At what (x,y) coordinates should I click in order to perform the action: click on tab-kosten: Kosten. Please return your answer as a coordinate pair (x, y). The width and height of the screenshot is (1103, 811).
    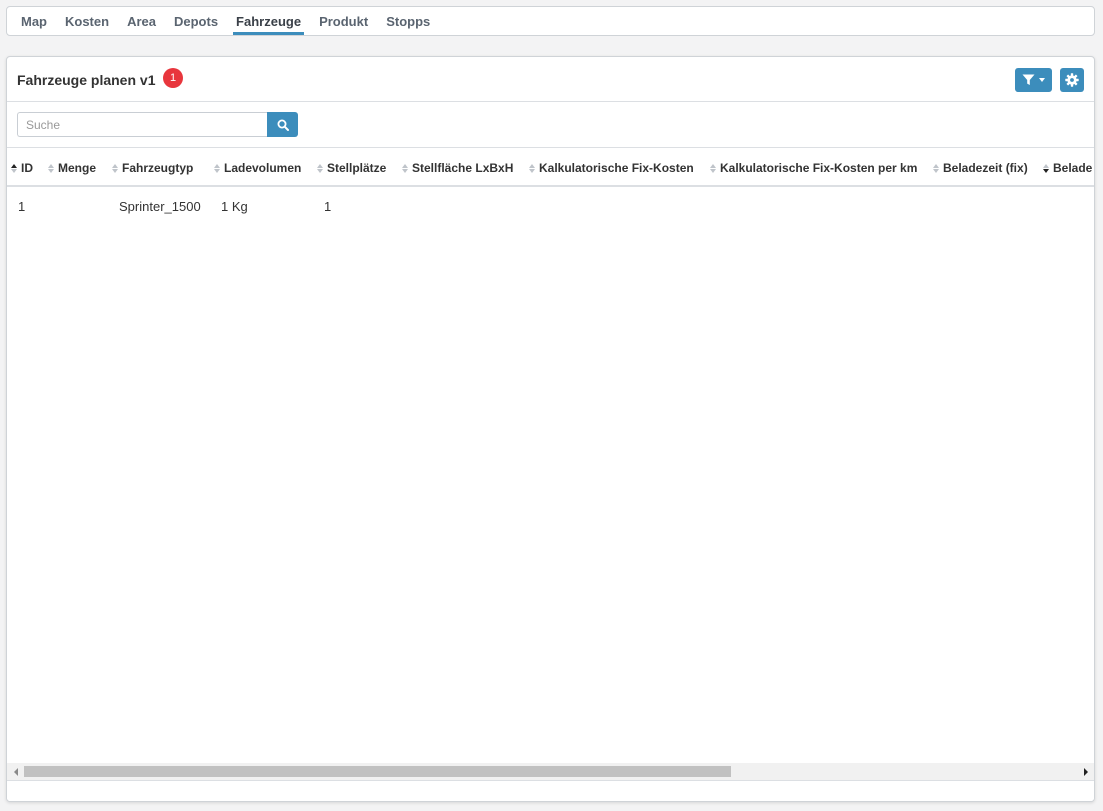
    Looking at the image, I should click on (87, 21).